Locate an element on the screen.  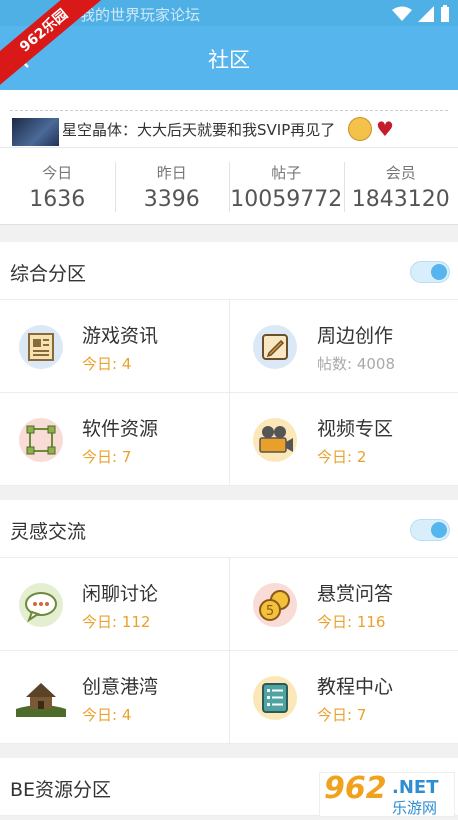
list-icon is located at coordinates (275, 698).